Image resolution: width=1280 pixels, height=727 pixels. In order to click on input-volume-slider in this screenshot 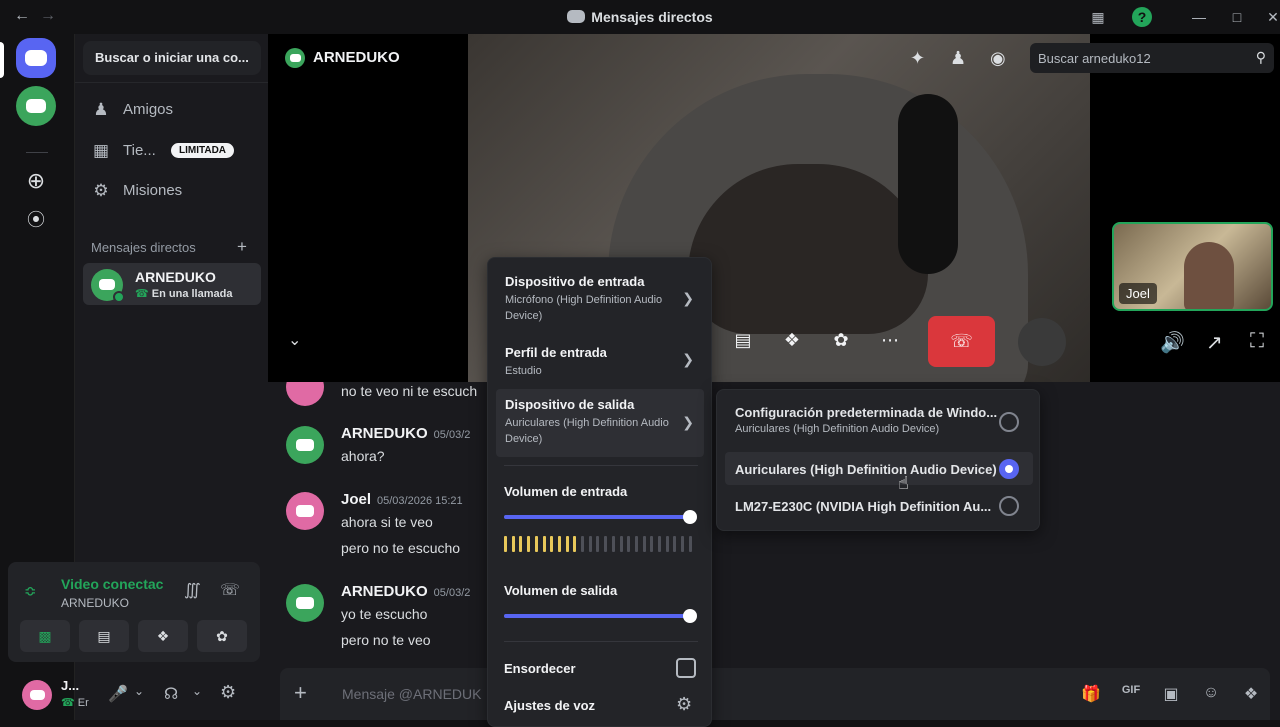, I will do `click(600, 517)`.